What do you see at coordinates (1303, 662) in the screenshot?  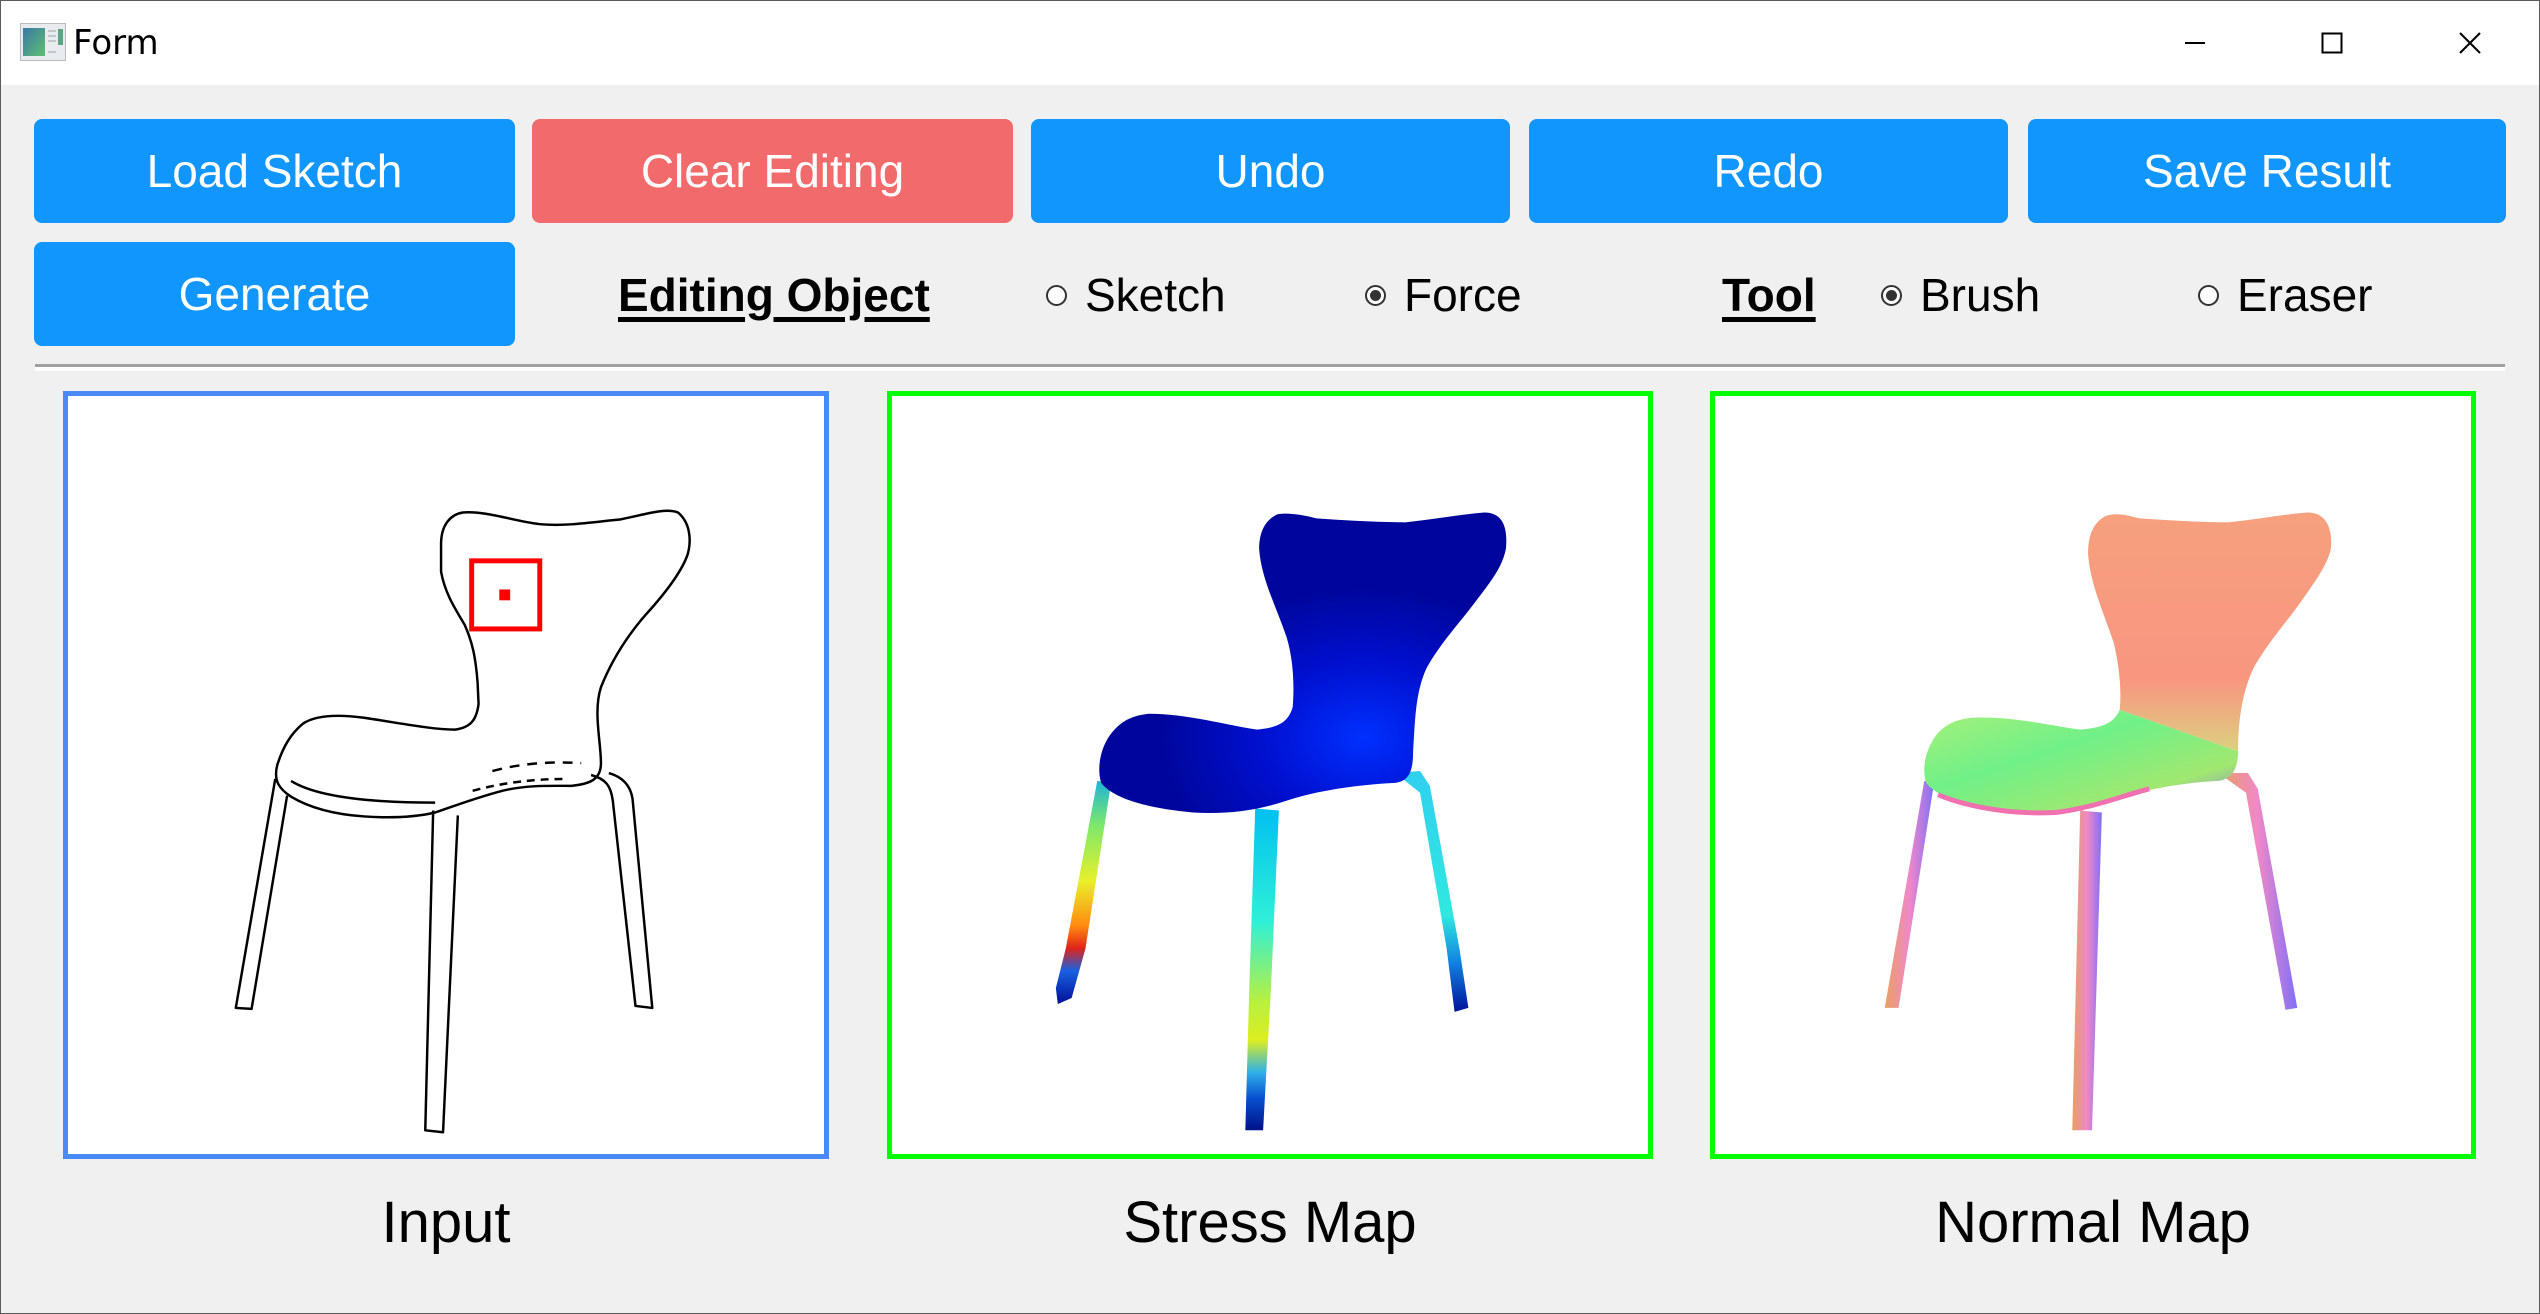 I see `stress-body` at bounding box center [1303, 662].